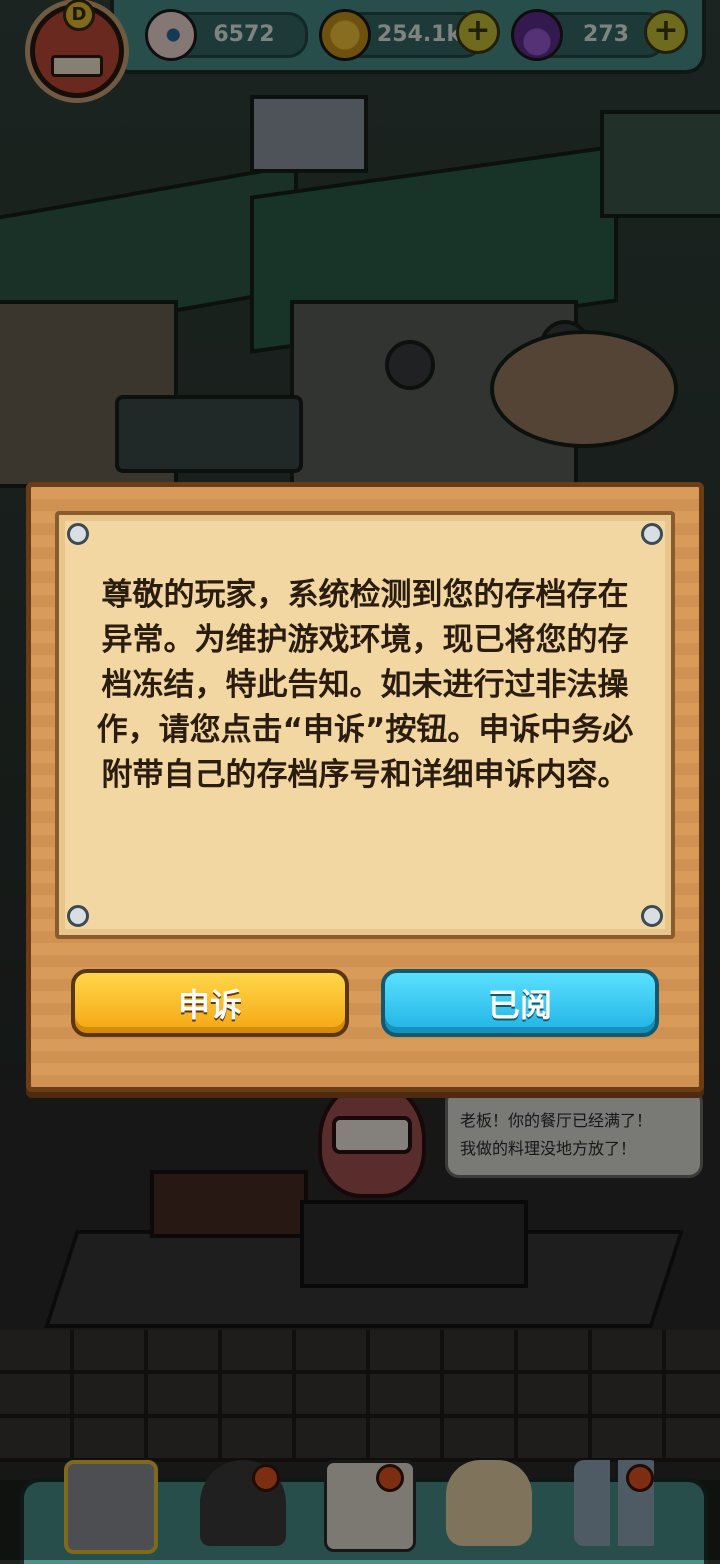  Describe the element at coordinates (520, 1003) in the screenshot. I see `acknowledge-button: 已阅` at that location.